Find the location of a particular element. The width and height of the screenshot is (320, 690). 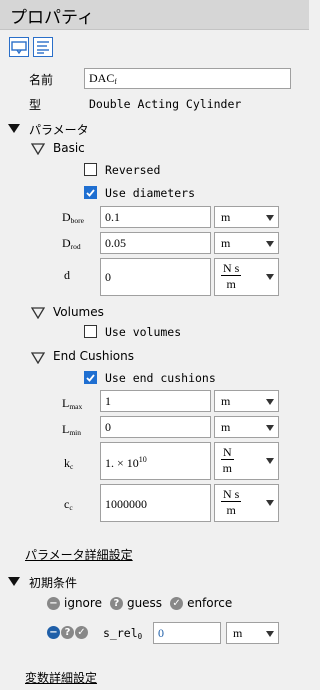

legend-ignore: ignore is located at coordinates (83, 603).